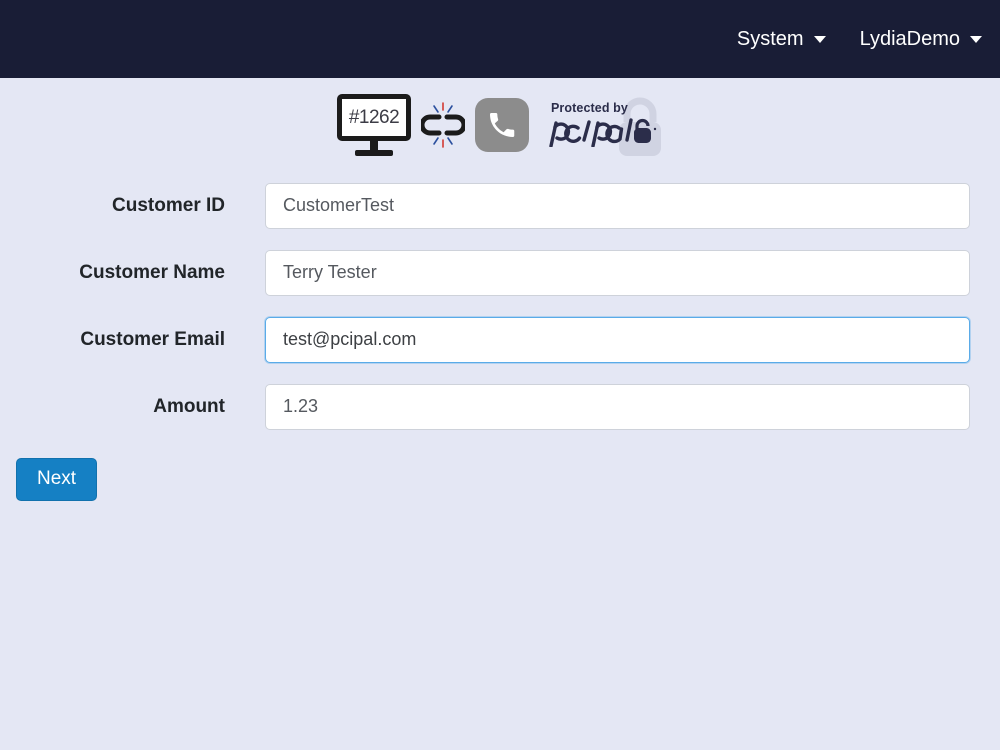  I want to click on form-row-customer-id: Customer ID, so click(500, 205).